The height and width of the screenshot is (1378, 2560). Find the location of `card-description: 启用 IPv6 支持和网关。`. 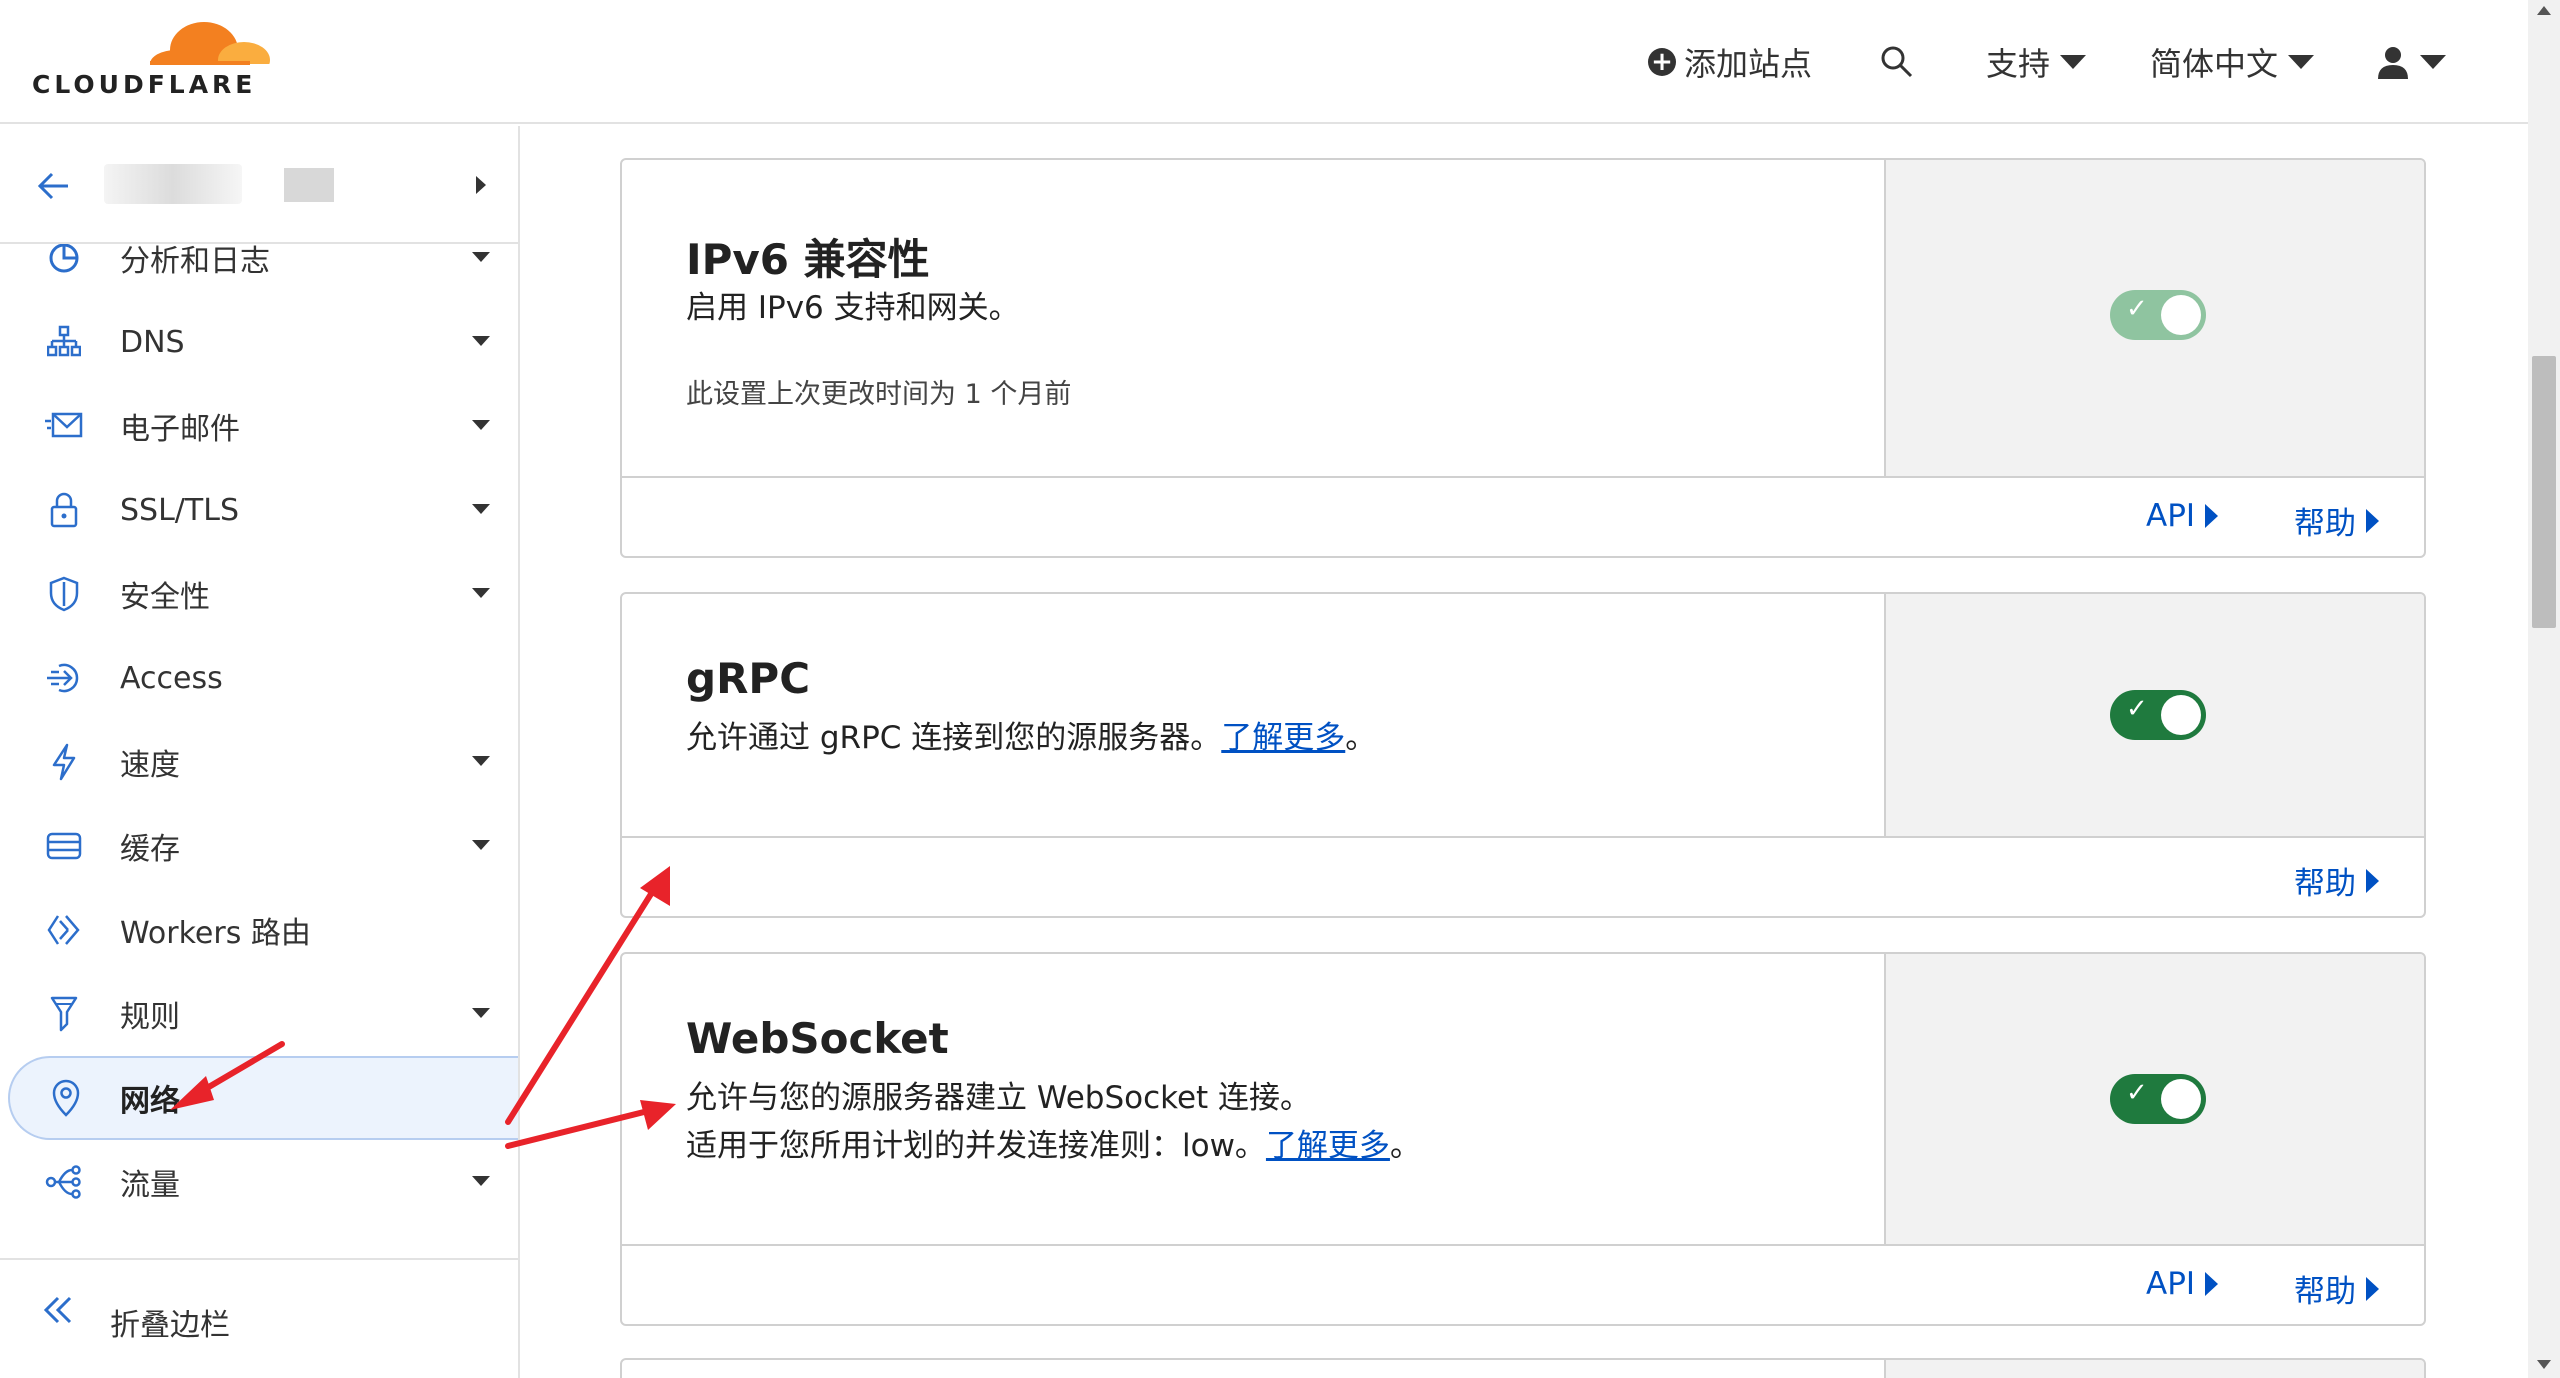

card-description: 启用 IPv6 支持和网关。 is located at coordinates (853, 308).